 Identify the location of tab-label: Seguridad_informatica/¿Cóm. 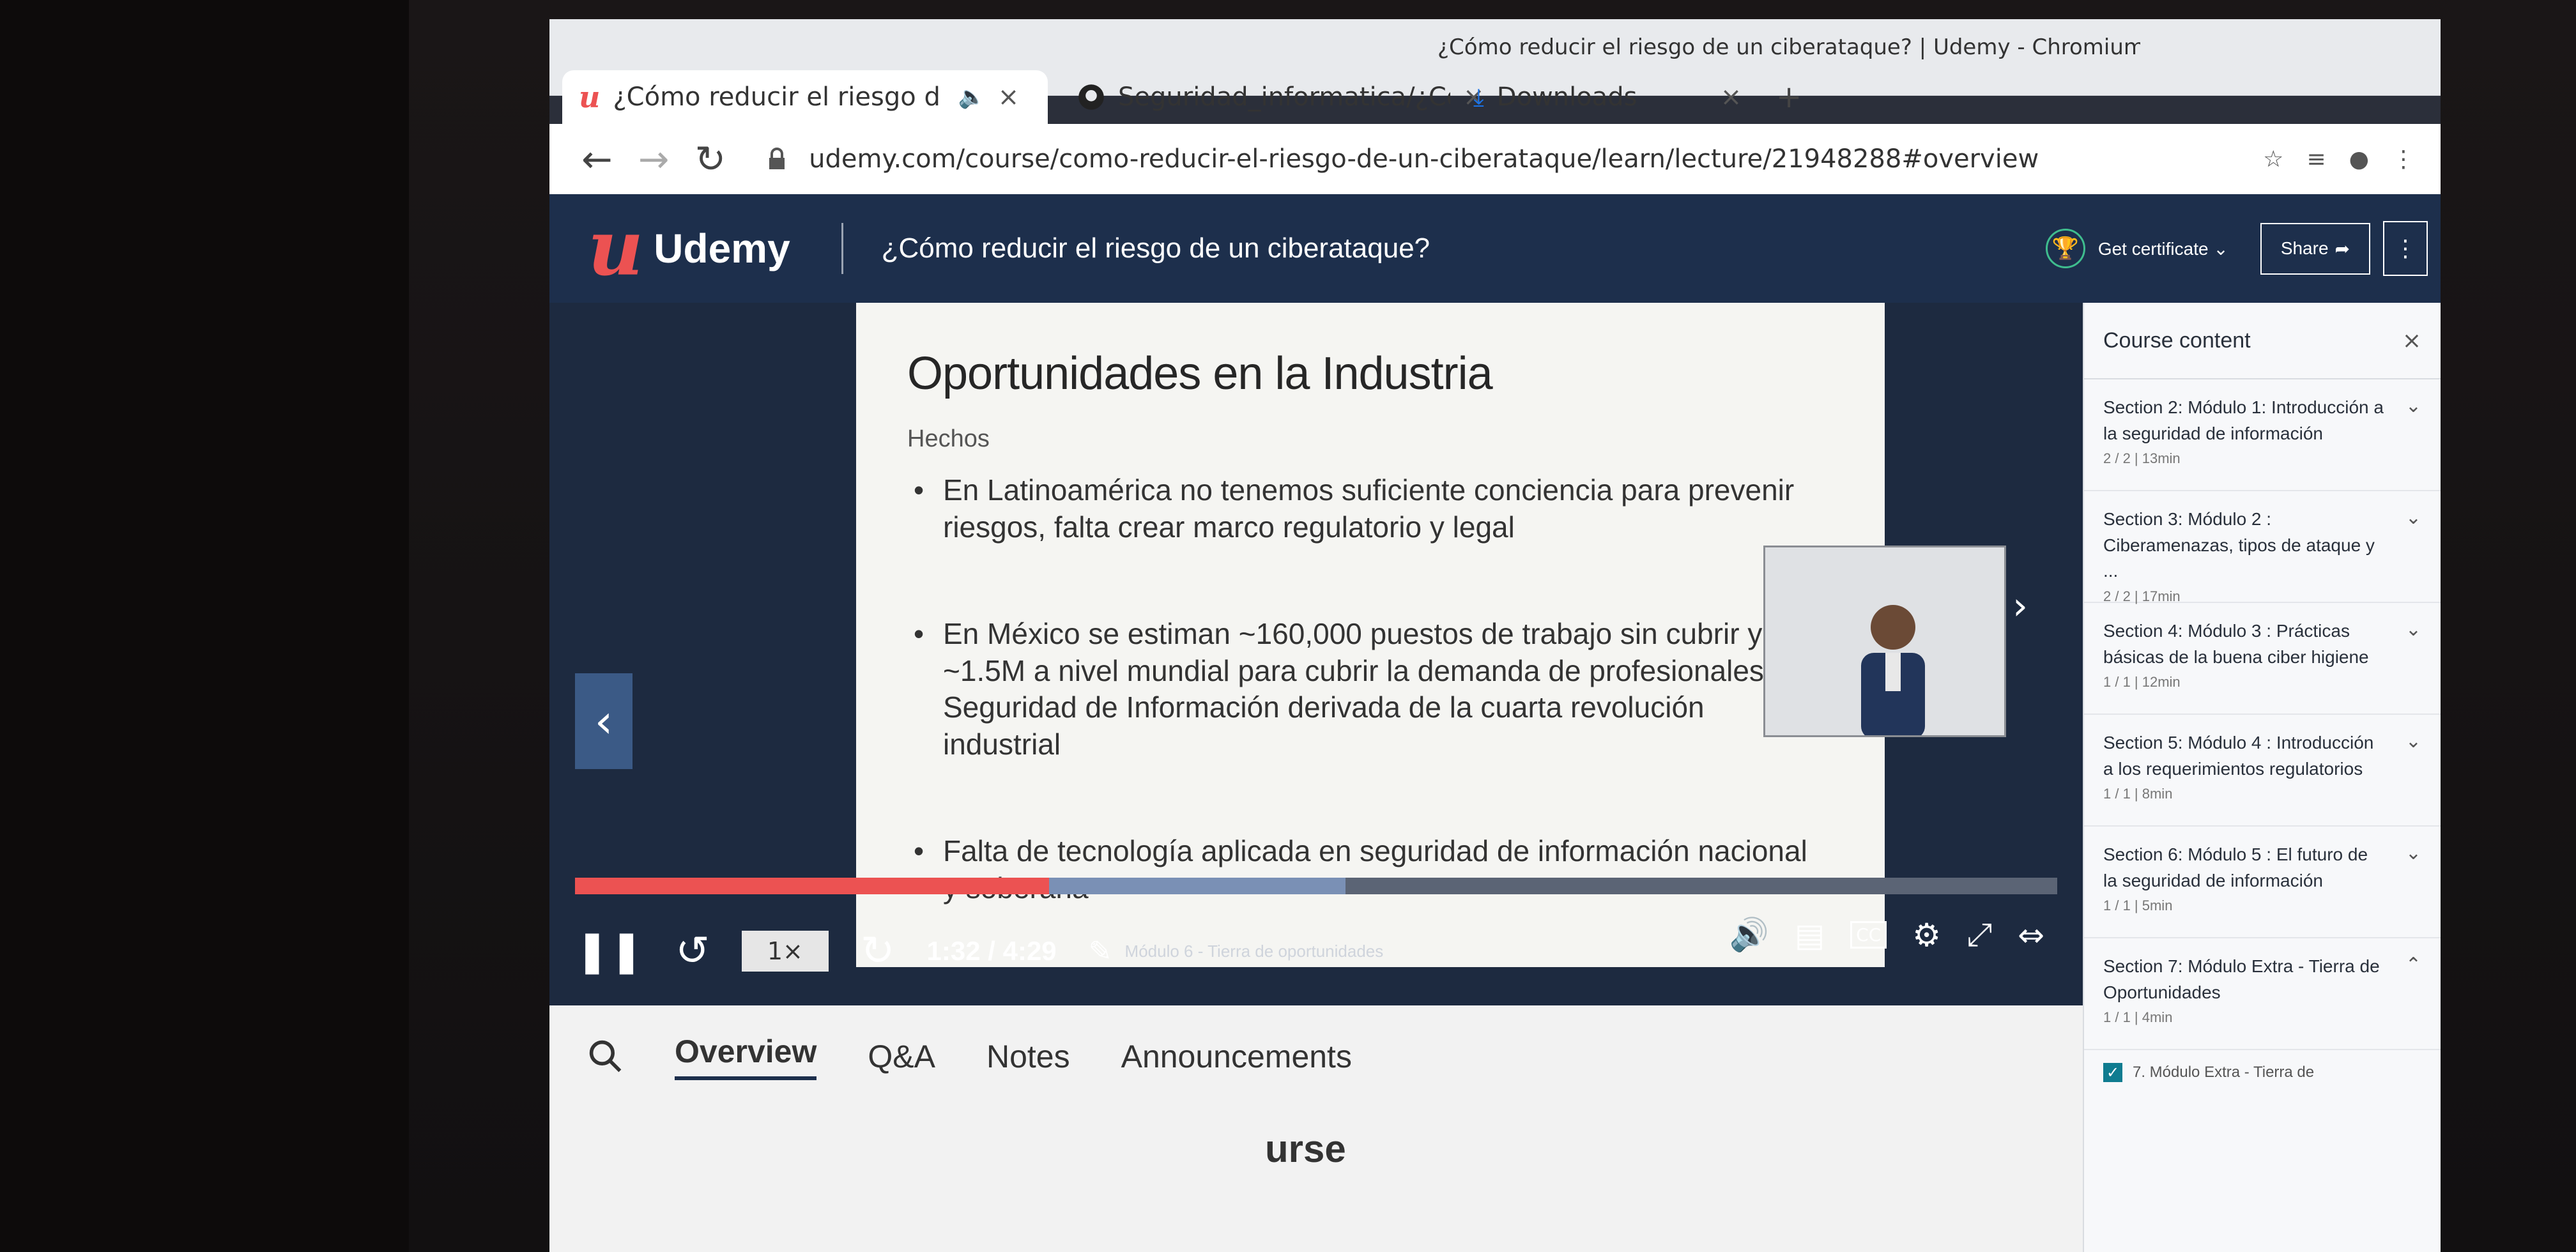
(1284, 97).